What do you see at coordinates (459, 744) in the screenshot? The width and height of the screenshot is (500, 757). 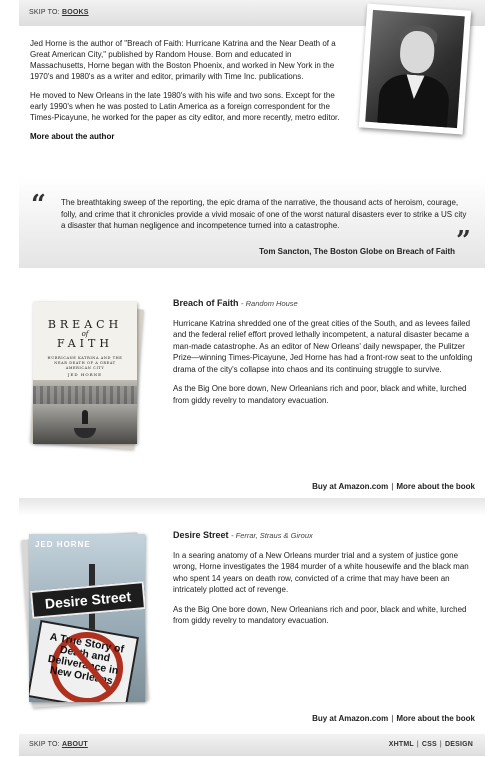 I see `design-link: DESIGN` at bounding box center [459, 744].